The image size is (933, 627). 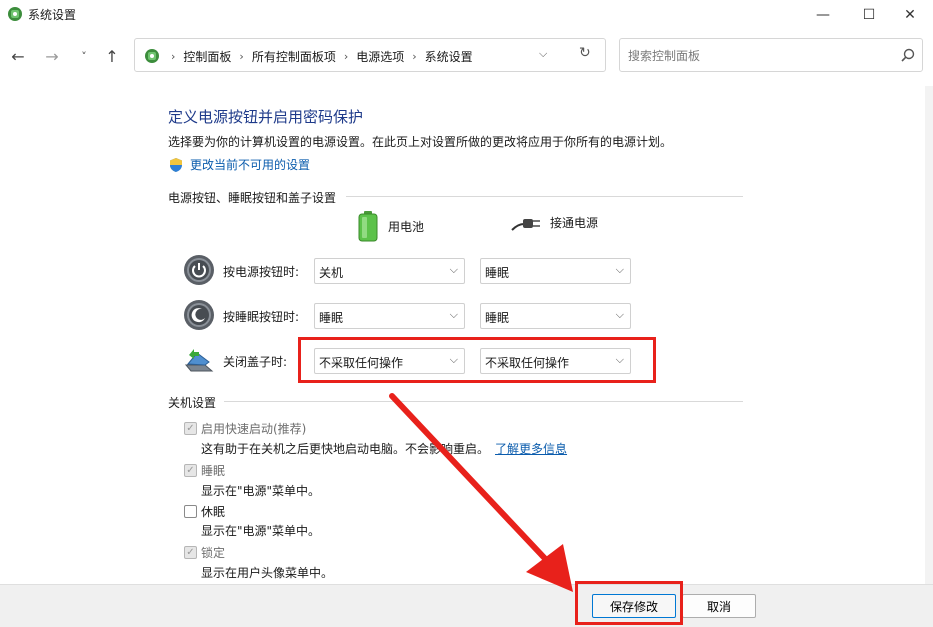 I want to click on maximize-button: ☐, so click(x=869, y=15).